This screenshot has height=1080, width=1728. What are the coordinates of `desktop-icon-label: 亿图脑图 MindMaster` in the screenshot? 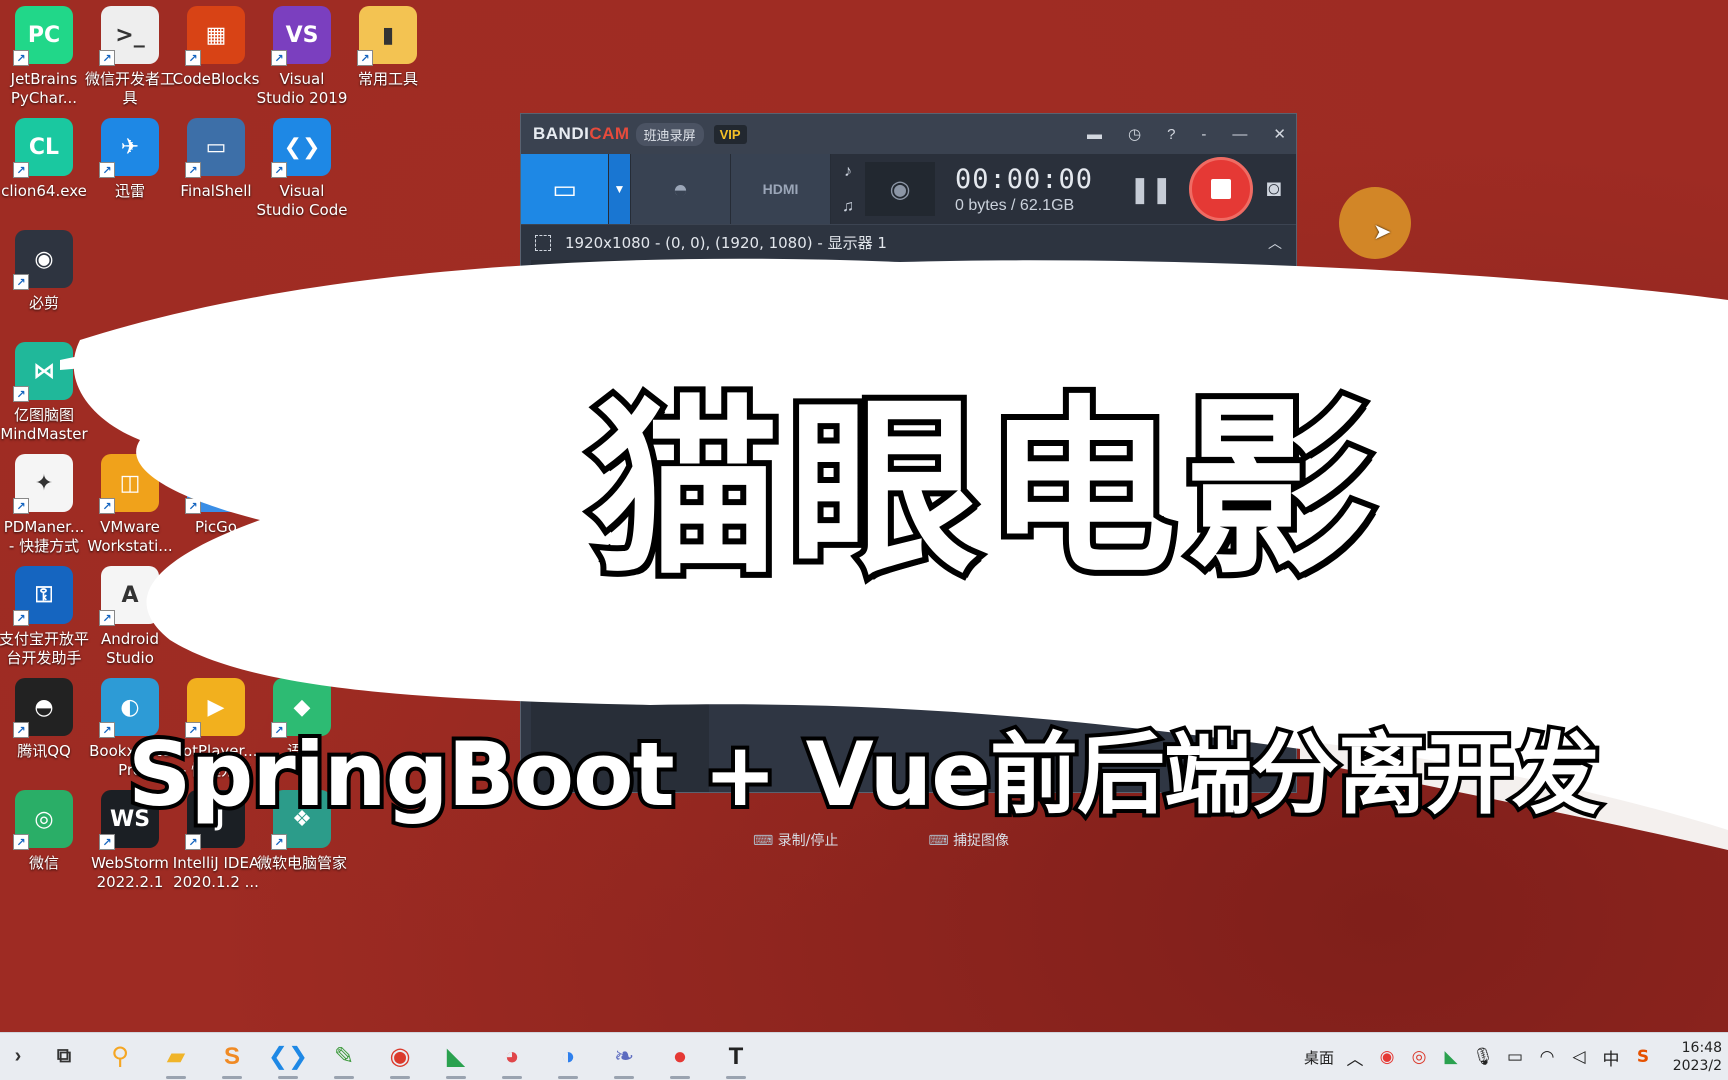 It's located at (44, 424).